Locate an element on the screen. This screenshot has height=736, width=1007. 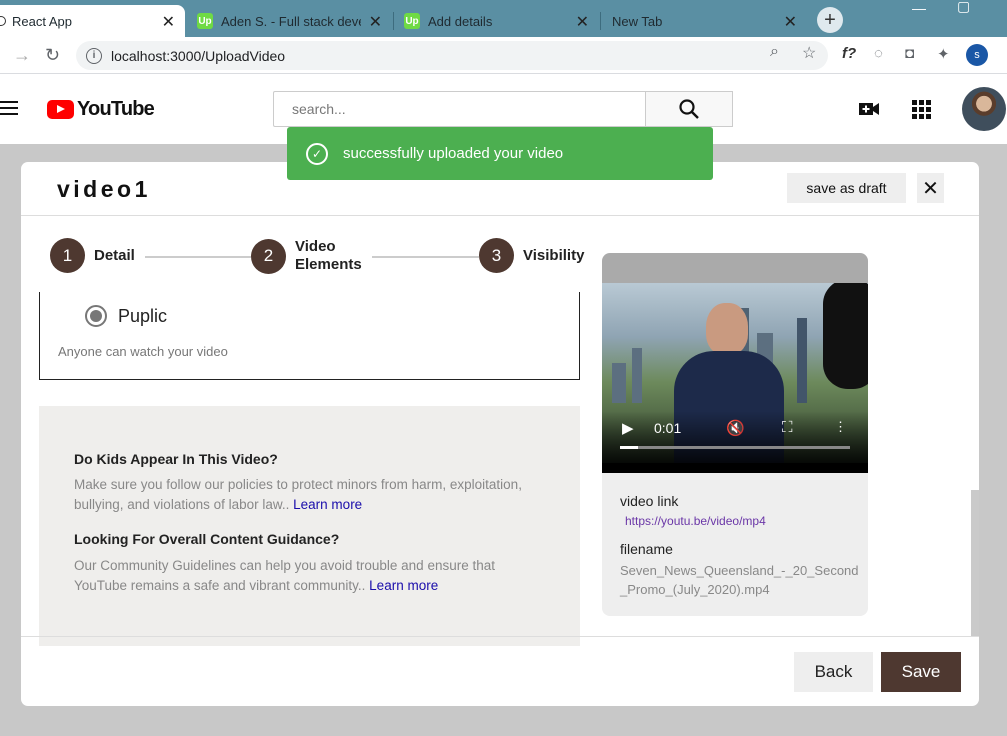
puzzle-extensions-icon: ✦ is located at coordinates (943, 54).